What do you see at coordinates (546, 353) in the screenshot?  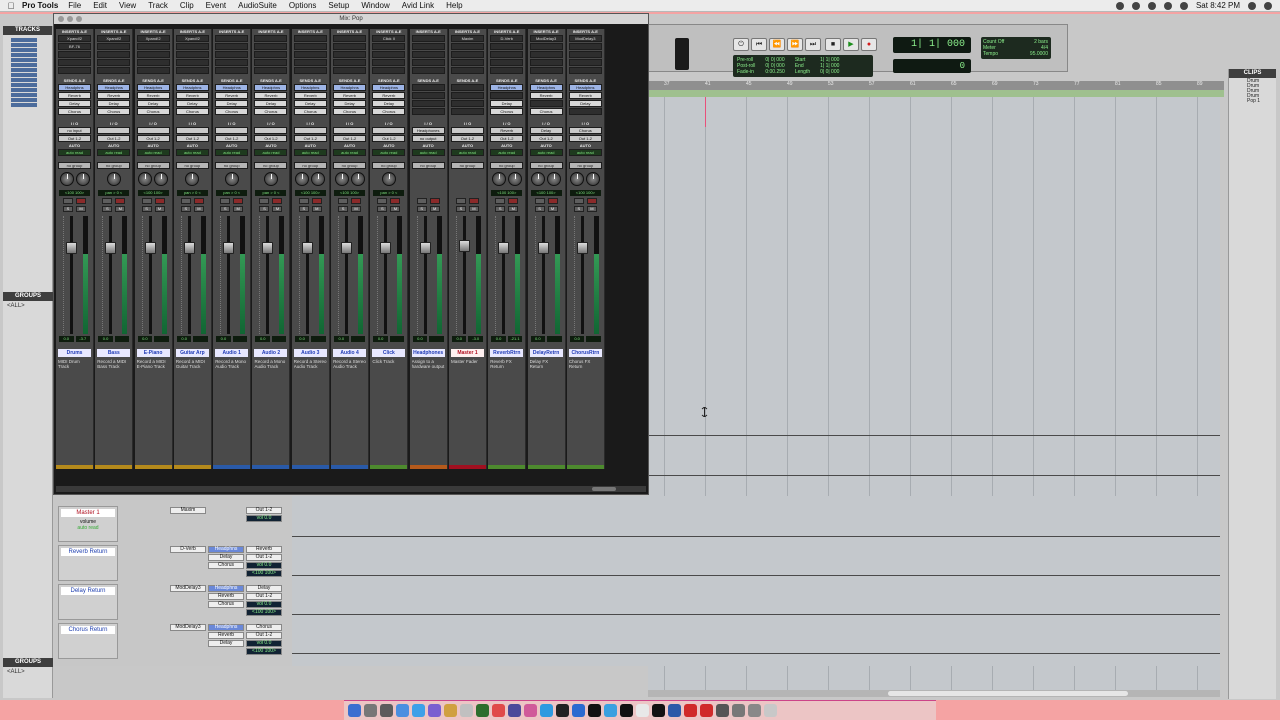 I see `track-name: DelayRetrn` at bounding box center [546, 353].